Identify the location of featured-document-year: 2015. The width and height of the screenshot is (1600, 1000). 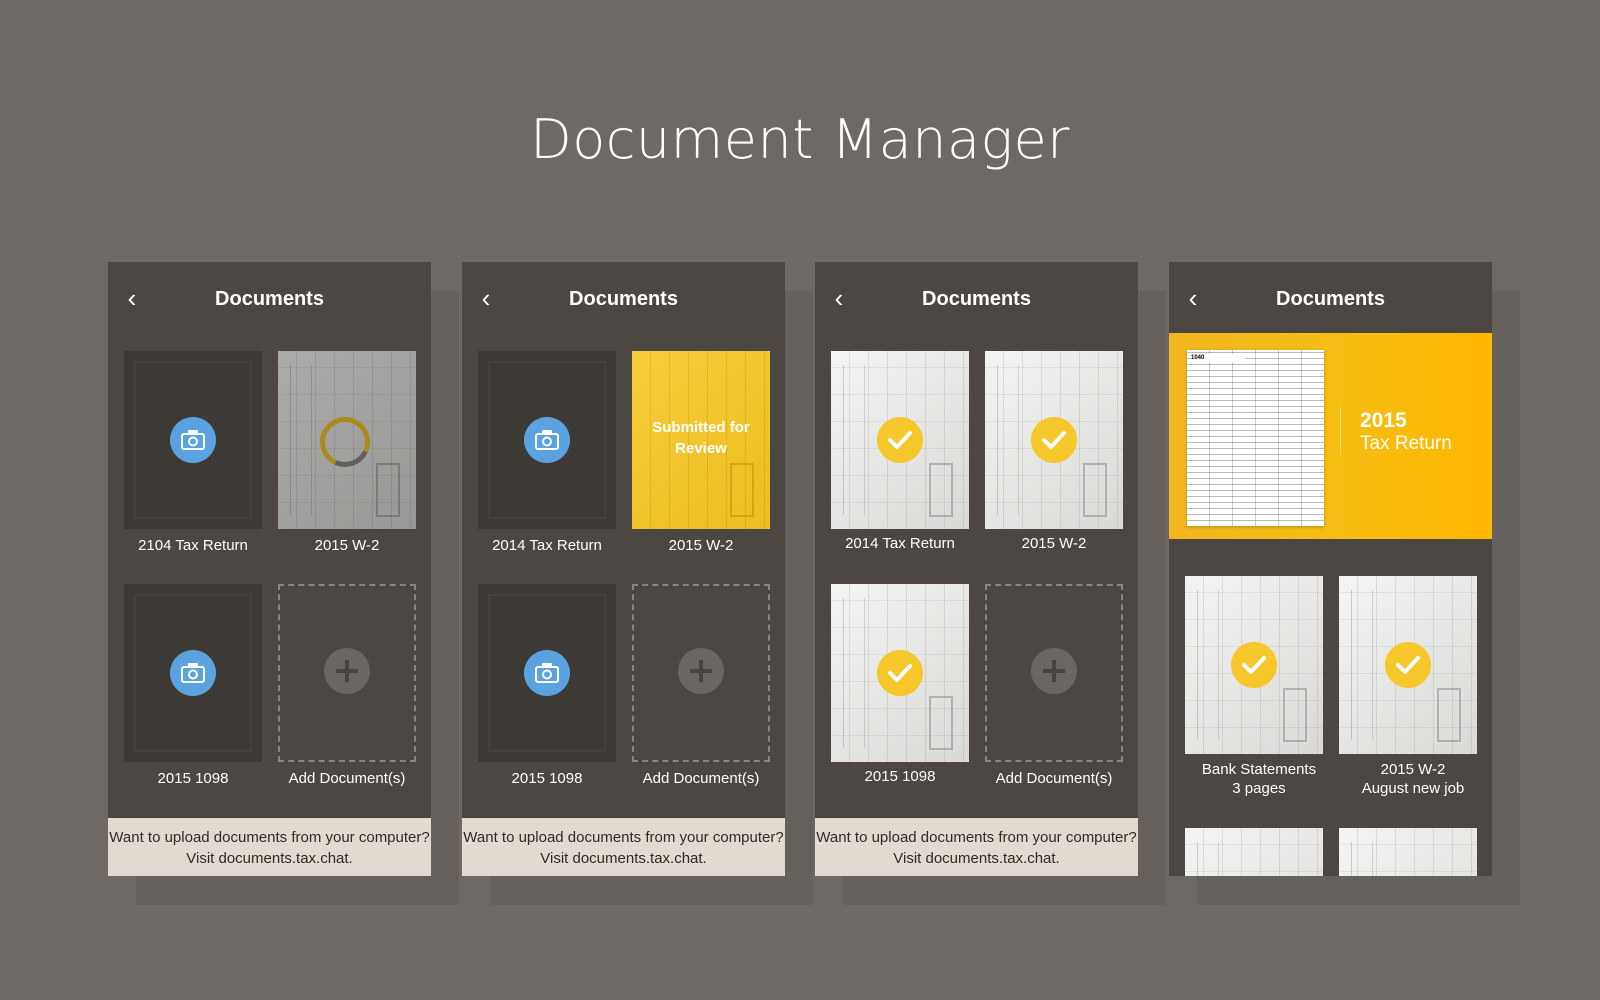
(1383, 420).